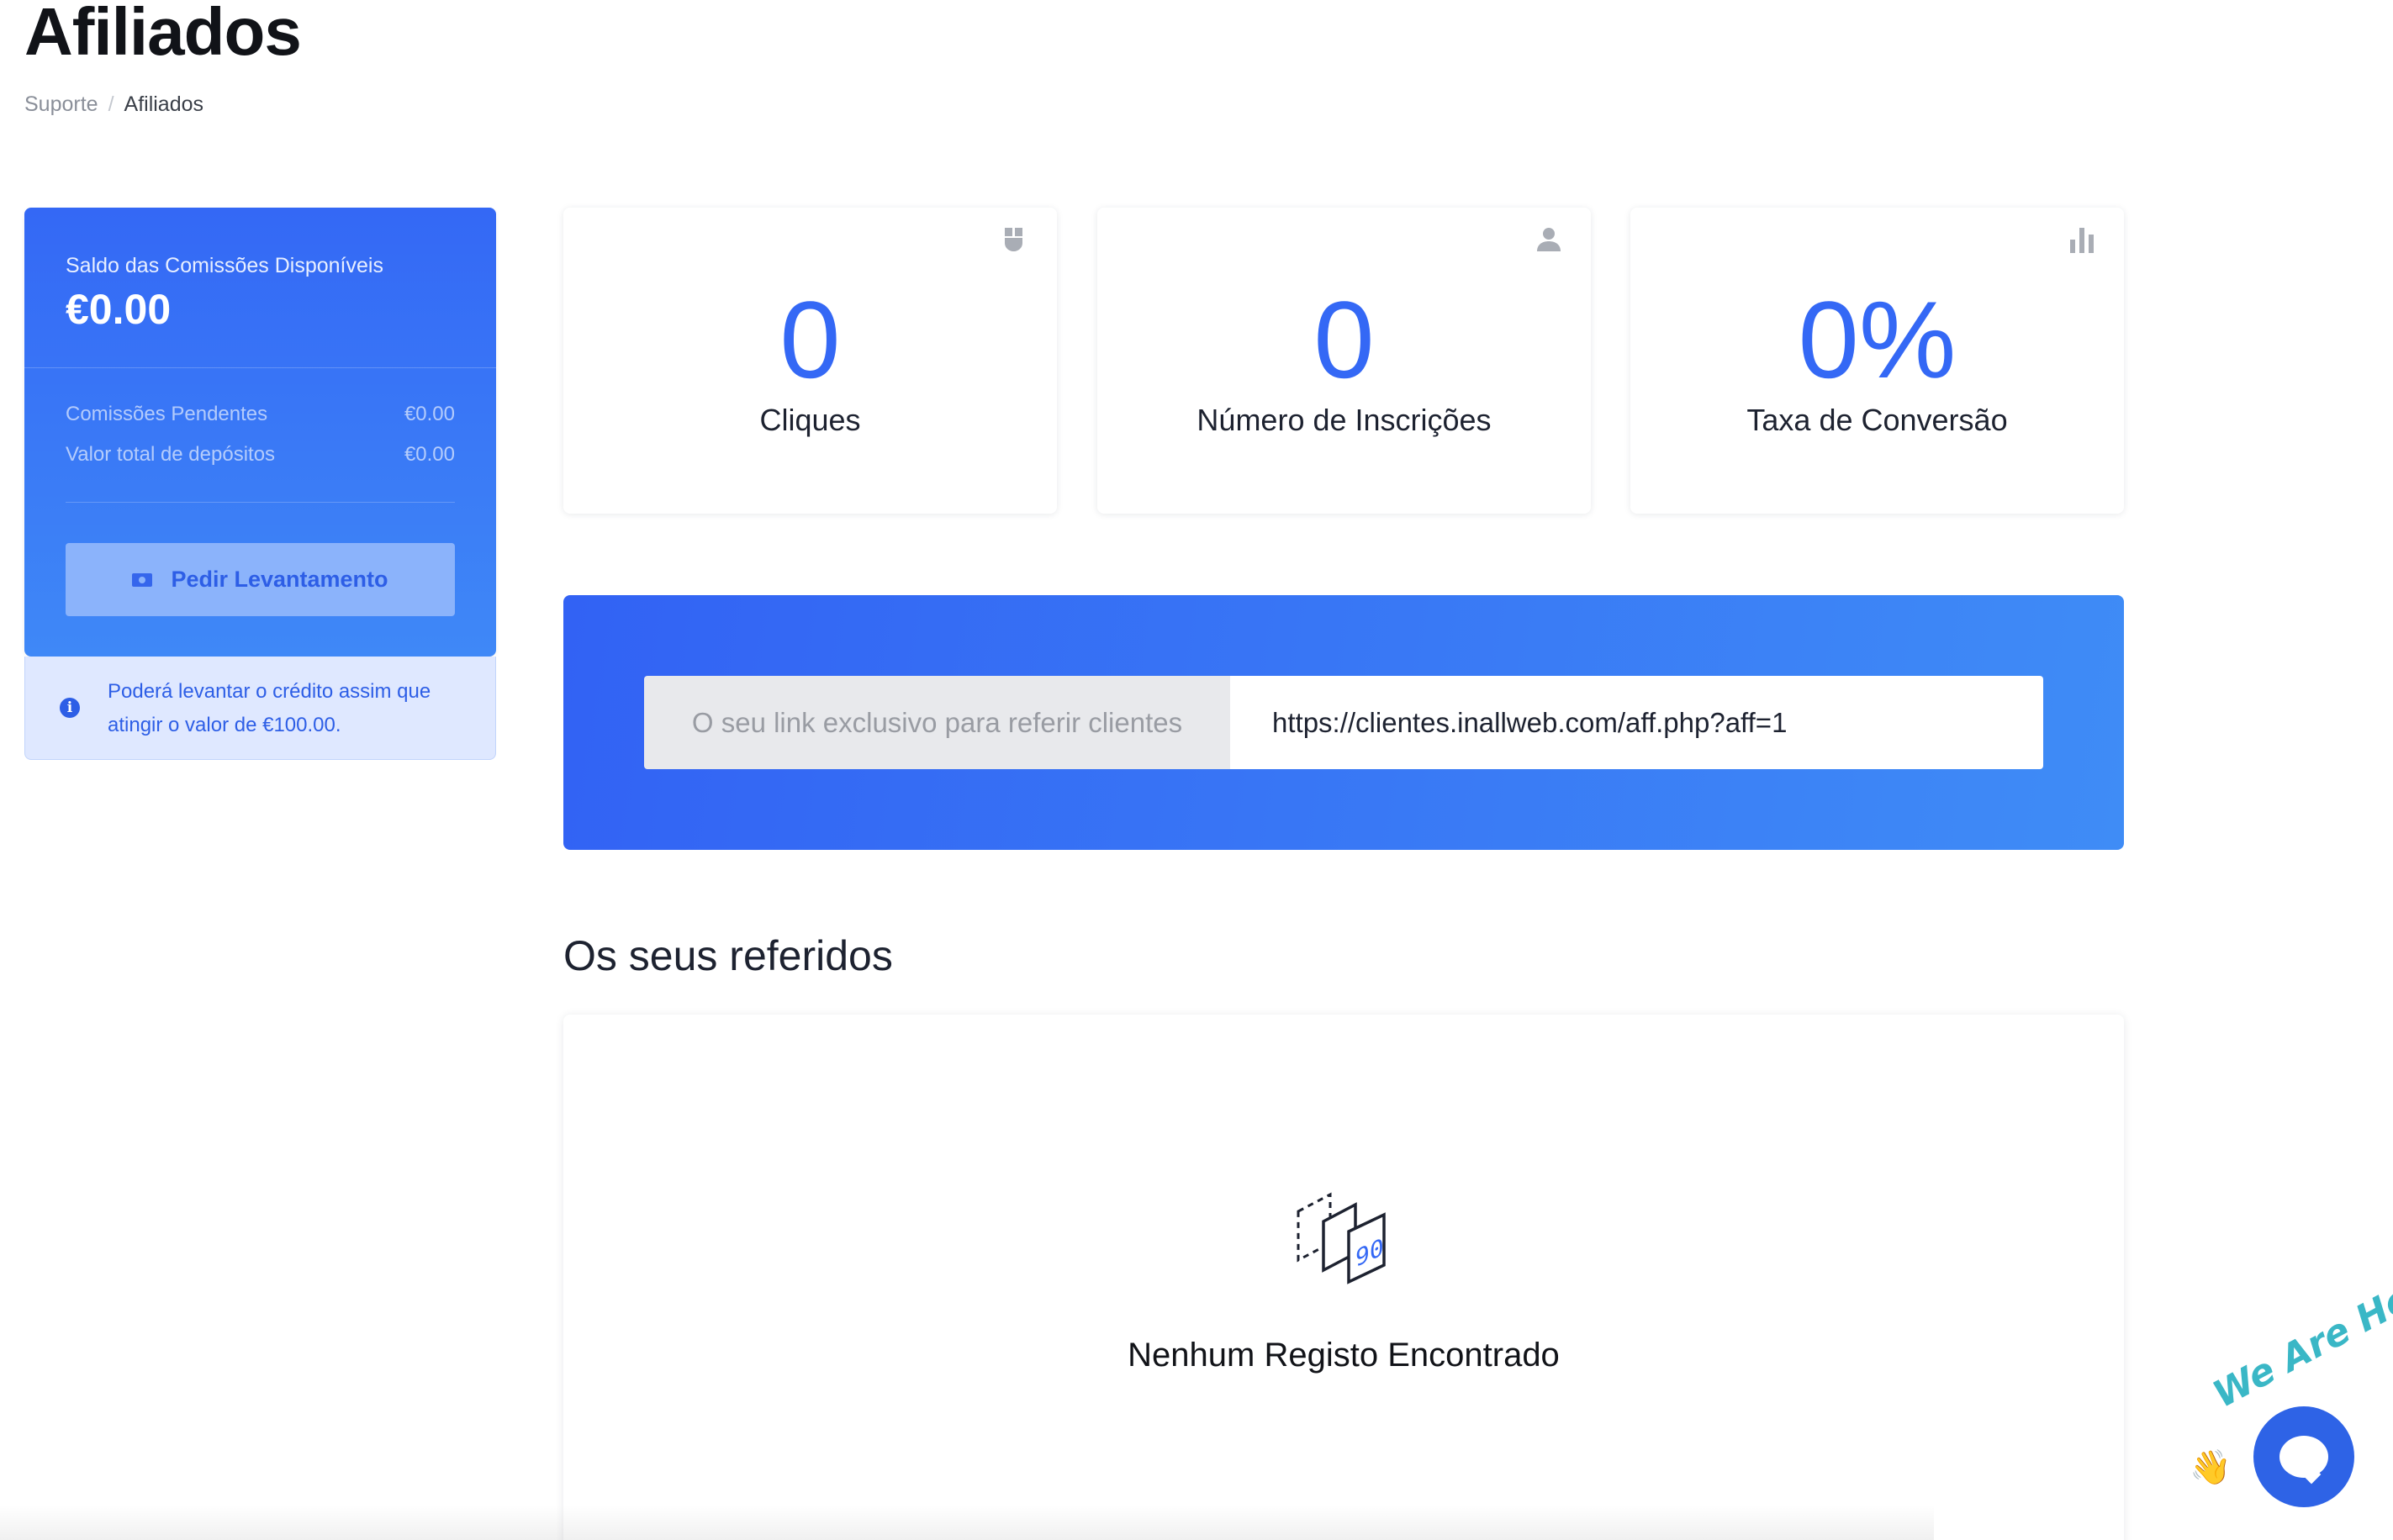 The image size is (2393, 1540). What do you see at coordinates (171, 454) in the screenshot?
I see `total-deposits-label: Valor total de depósitos` at bounding box center [171, 454].